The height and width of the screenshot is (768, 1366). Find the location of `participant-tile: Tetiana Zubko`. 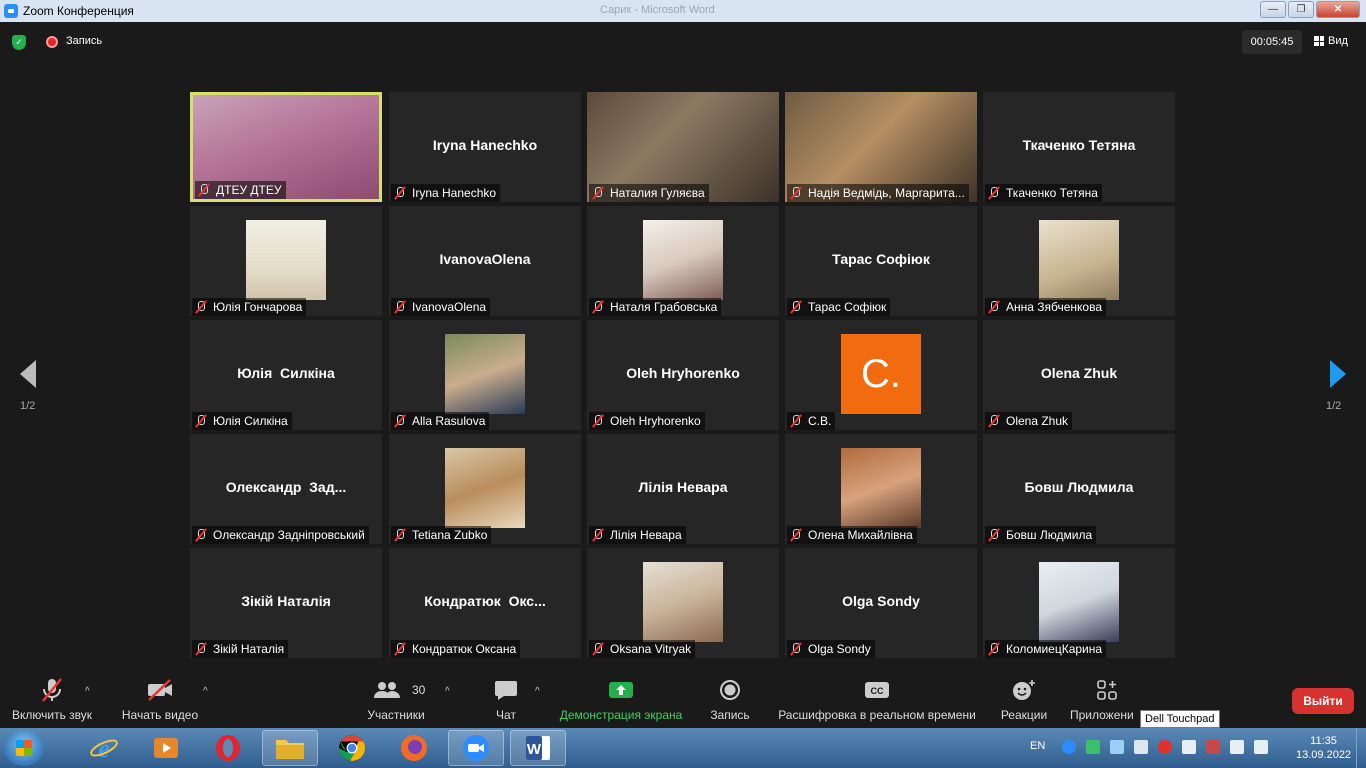

participant-tile: Tetiana Zubko is located at coordinates (485, 489).